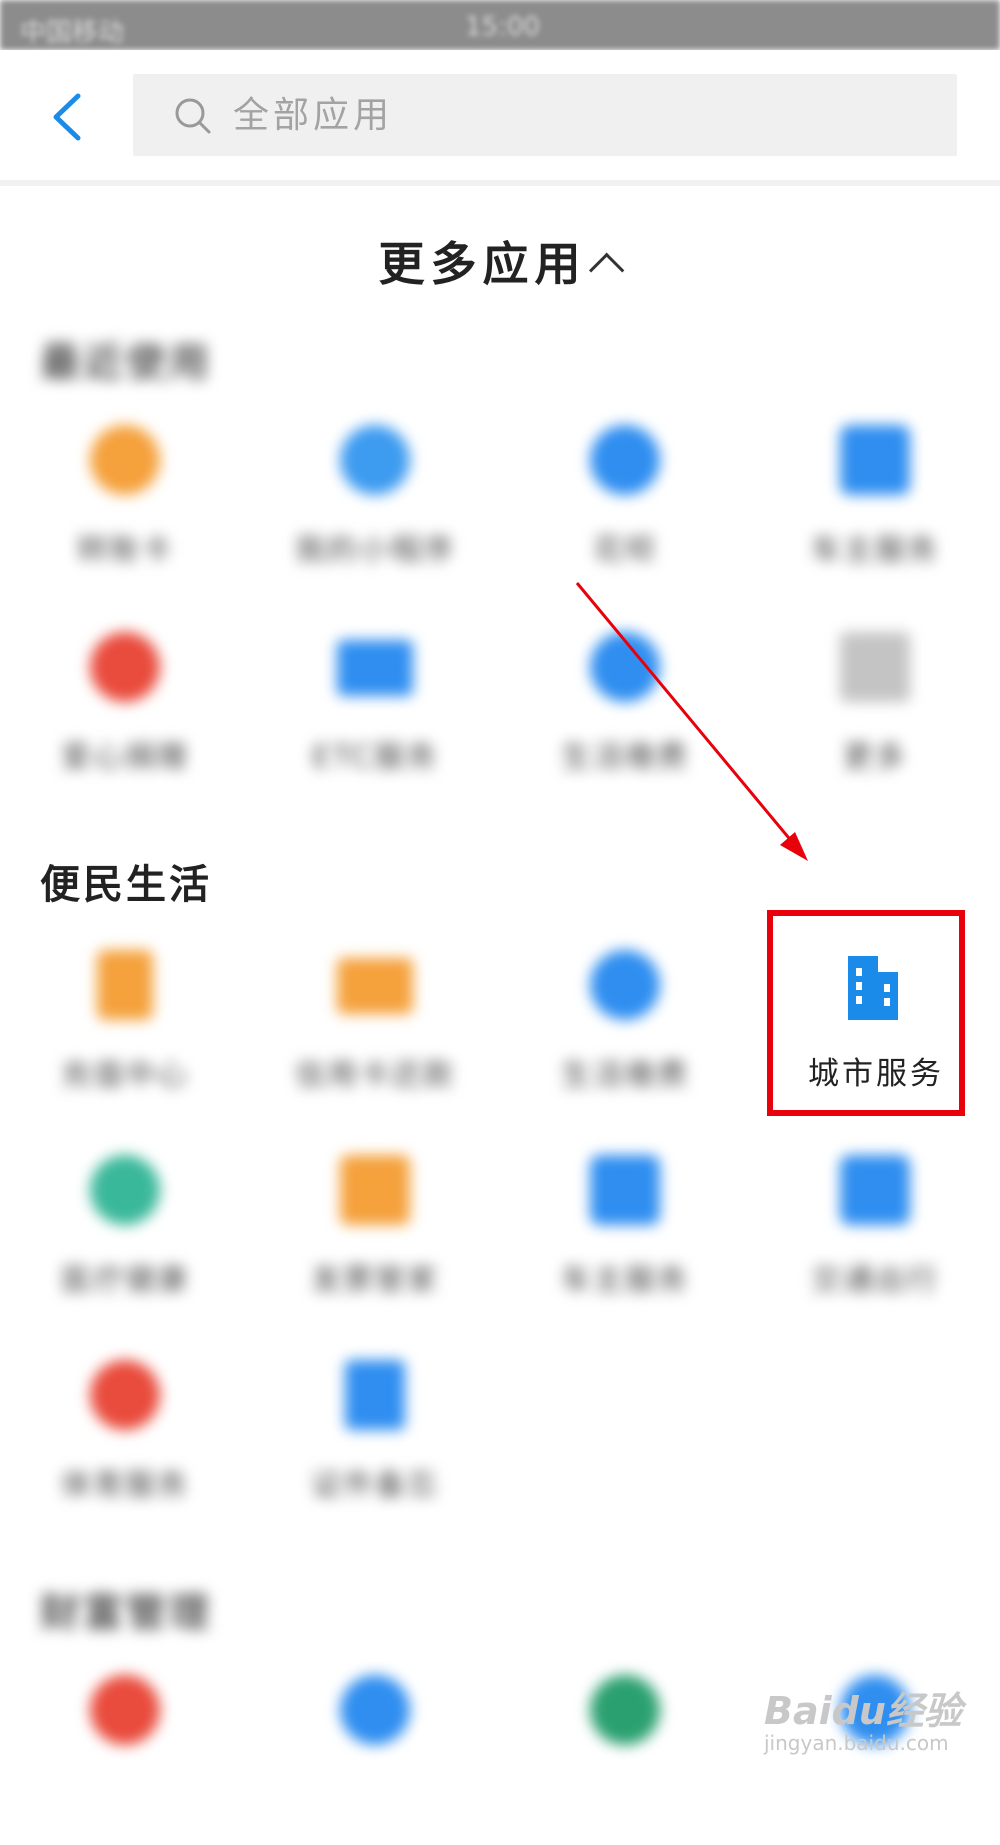  What do you see at coordinates (863, 1711) in the screenshot?
I see `watermark-logo-text: Baidu经验` at bounding box center [863, 1711].